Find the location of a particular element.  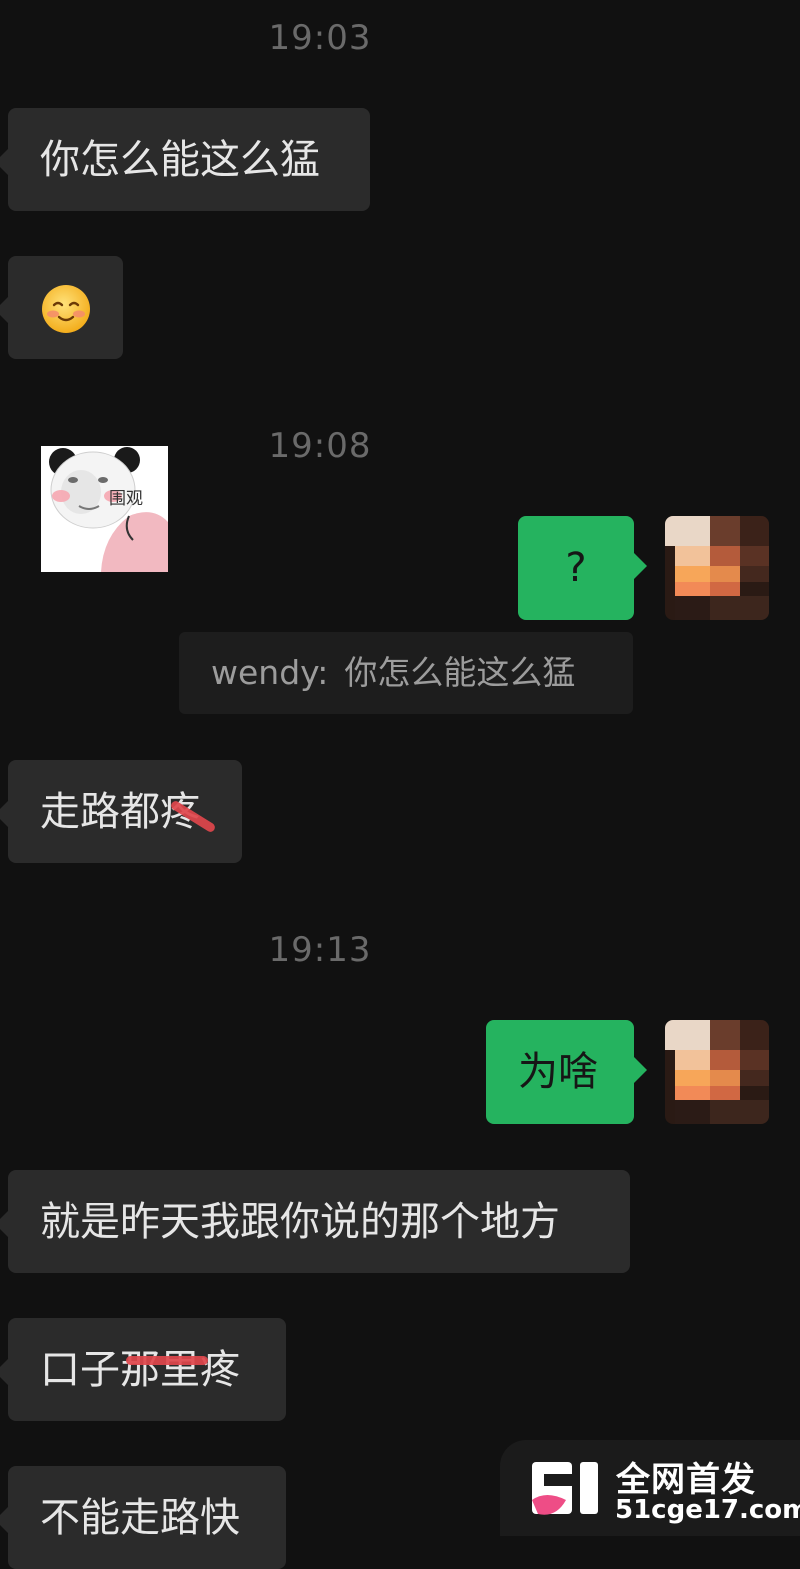

message-text: 不能走路快 is located at coordinates (140, 1518).